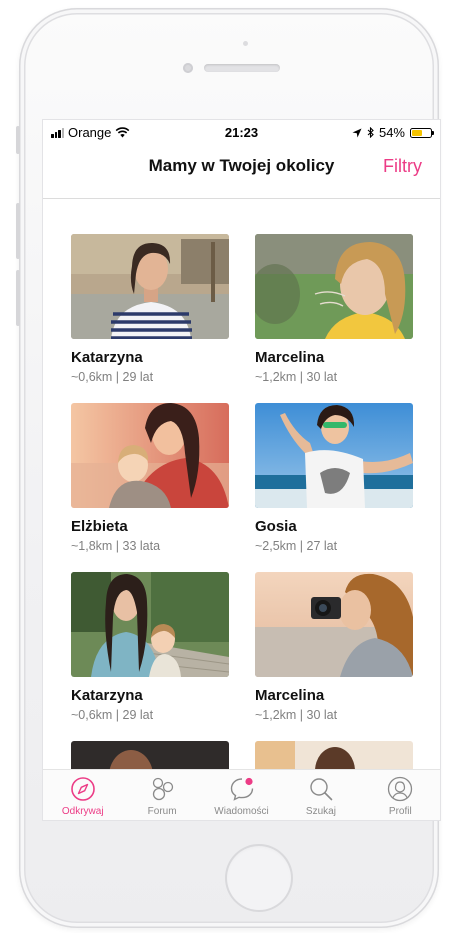  What do you see at coordinates (400, 811) in the screenshot?
I see `tab-label: Profil` at bounding box center [400, 811].